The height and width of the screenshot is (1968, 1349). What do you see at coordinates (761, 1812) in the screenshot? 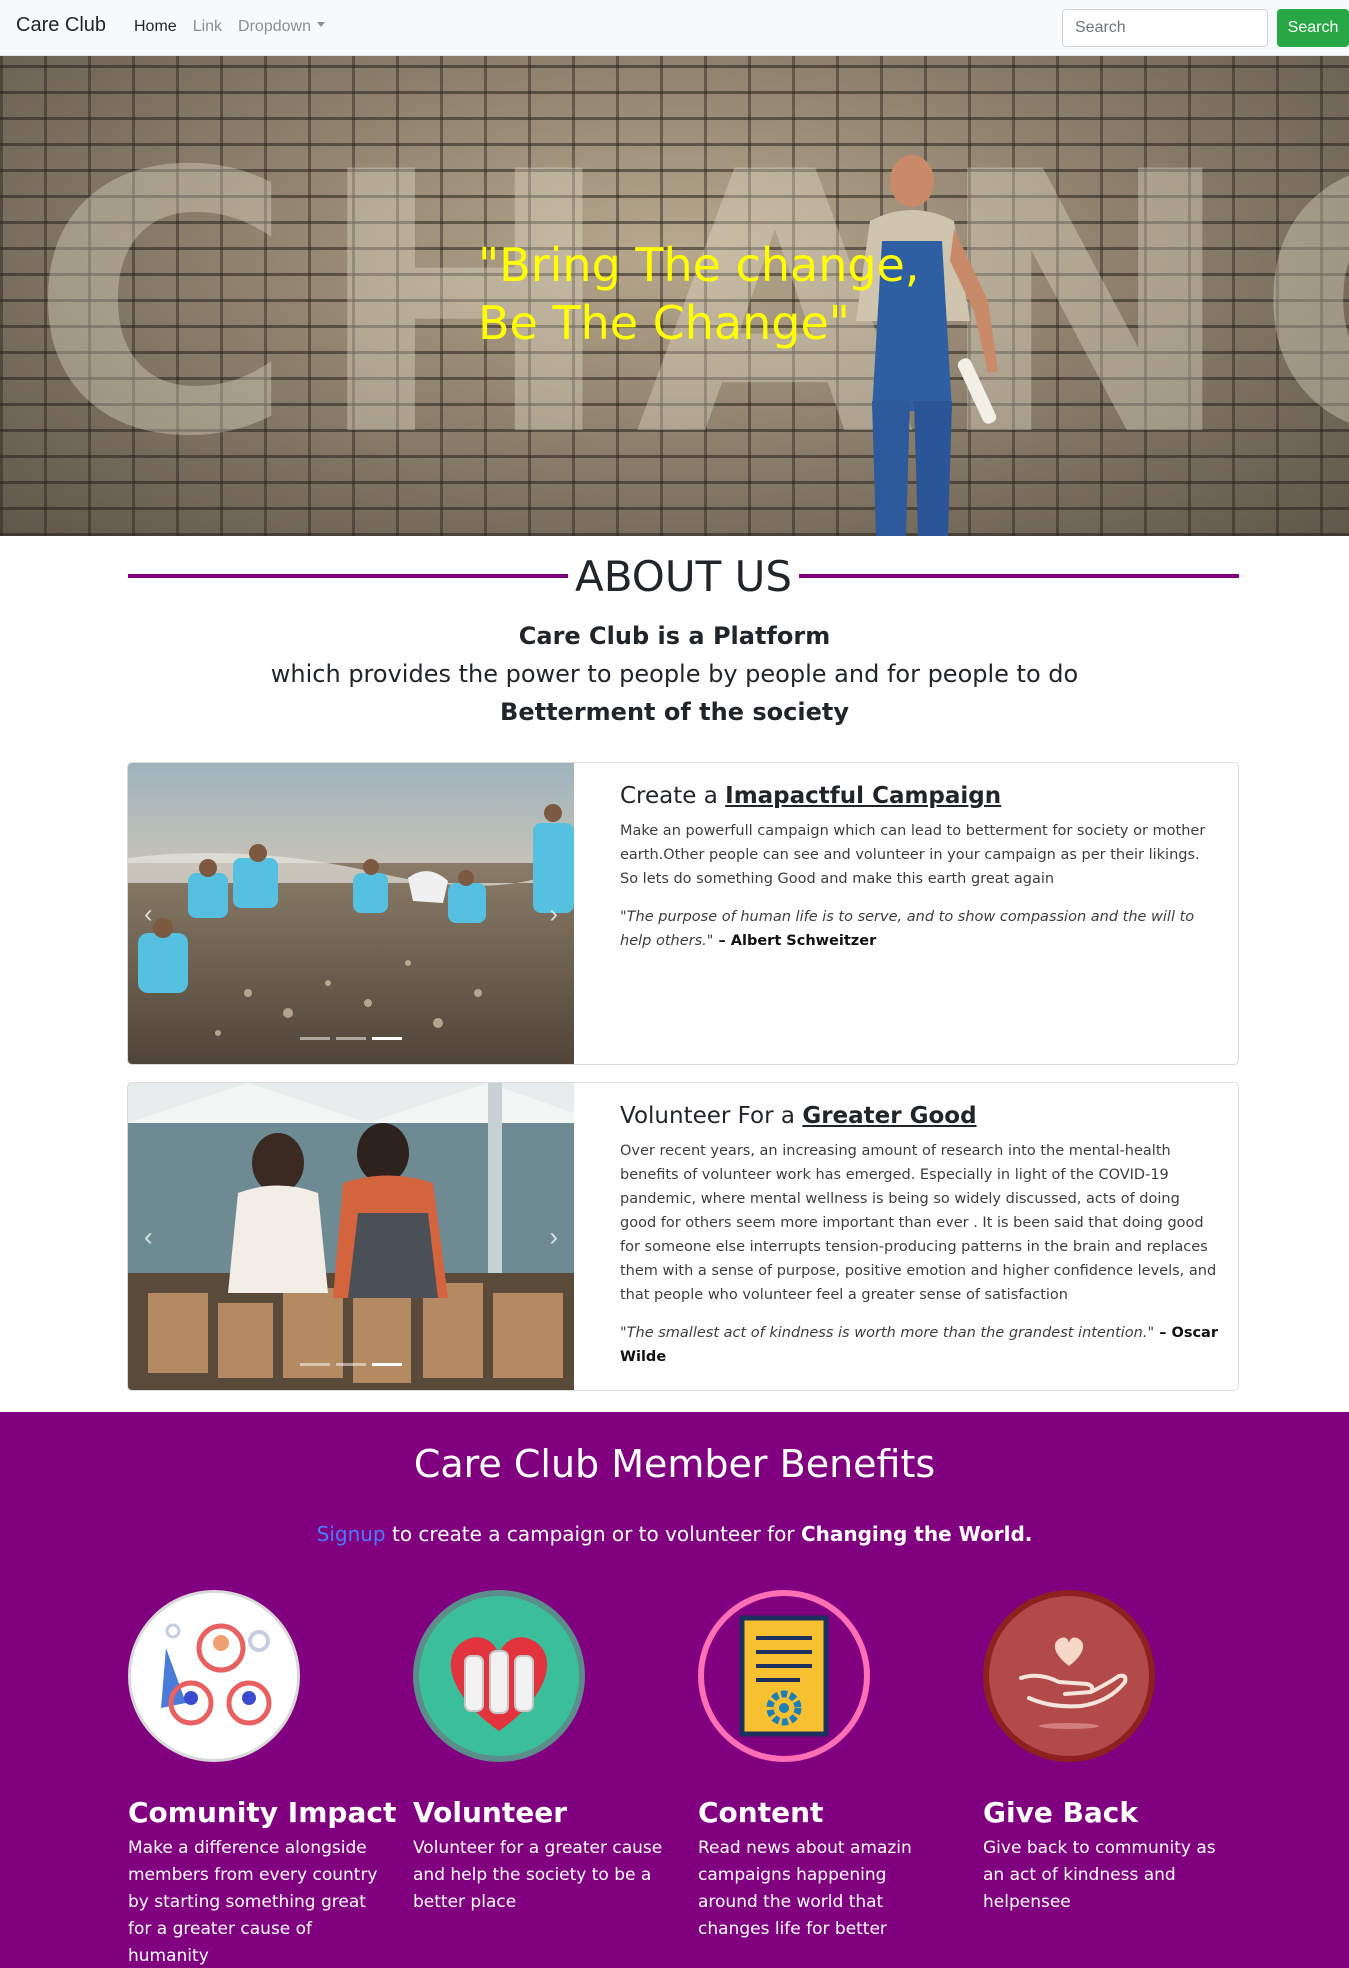
I see `benefit-heading: Content` at bounding box center [761, 1812].